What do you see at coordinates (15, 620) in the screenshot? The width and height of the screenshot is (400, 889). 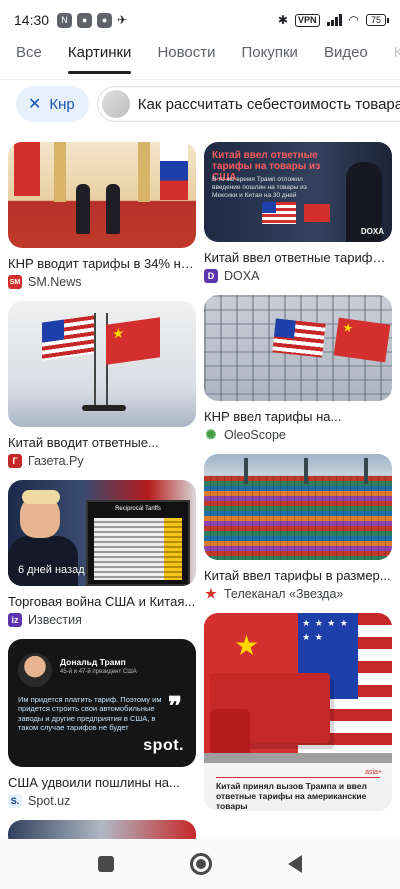 I see `source-favicon: iz` at bounding box center [15, 620].